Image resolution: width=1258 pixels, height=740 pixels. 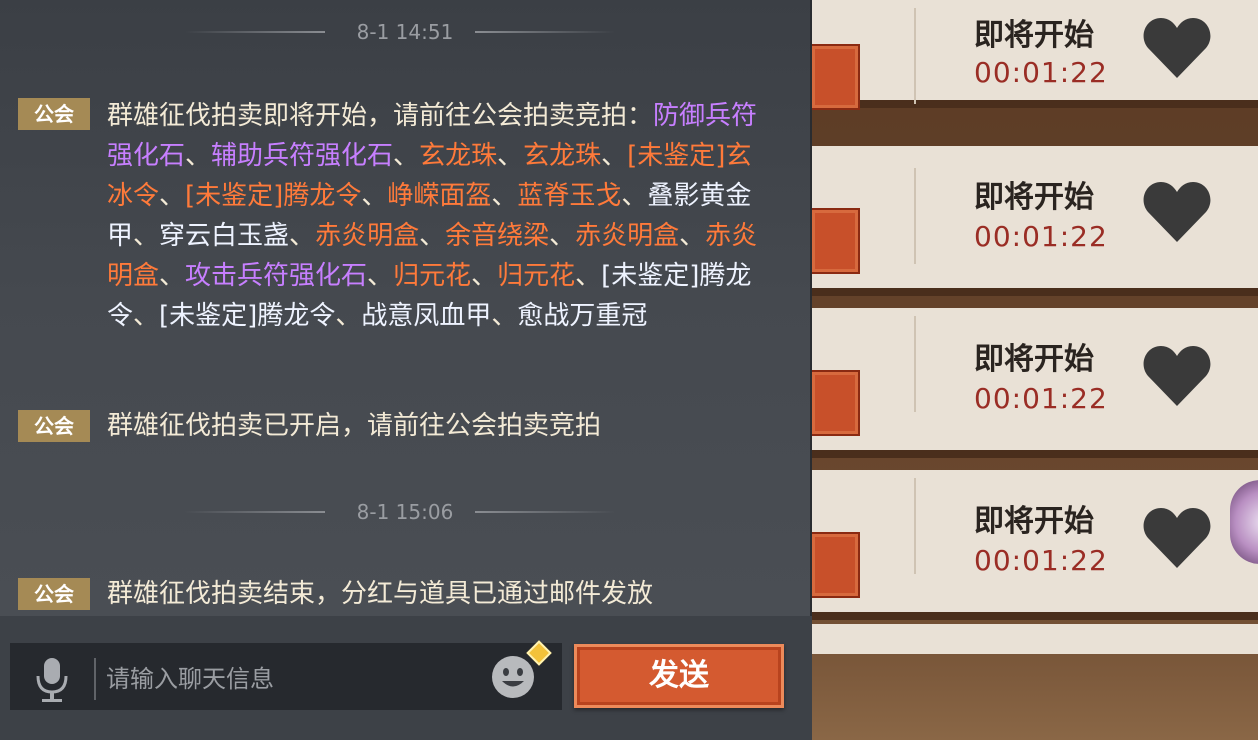 I want to click on auction-row-partial, so click(x=1035, y=639).